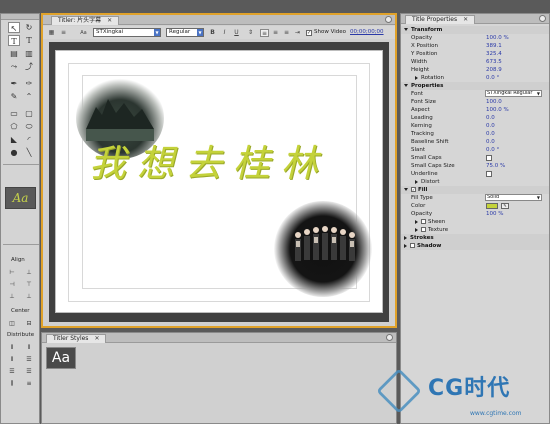 The width and height of the screenshot is (550, 424). I want to click on distribute-center-icon: ⫴, so click(29, 347).